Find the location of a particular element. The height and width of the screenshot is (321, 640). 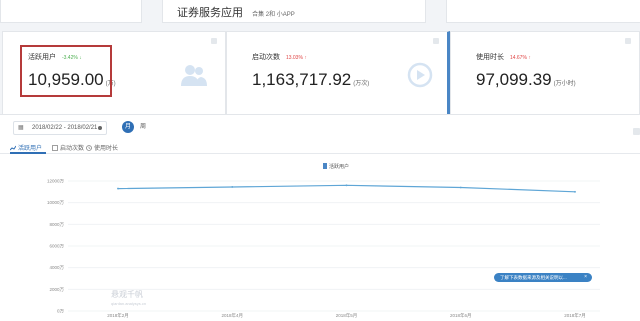

watermark: 悬观千帆 qianfan.analysys.cn is located at coordinates (128, 297).